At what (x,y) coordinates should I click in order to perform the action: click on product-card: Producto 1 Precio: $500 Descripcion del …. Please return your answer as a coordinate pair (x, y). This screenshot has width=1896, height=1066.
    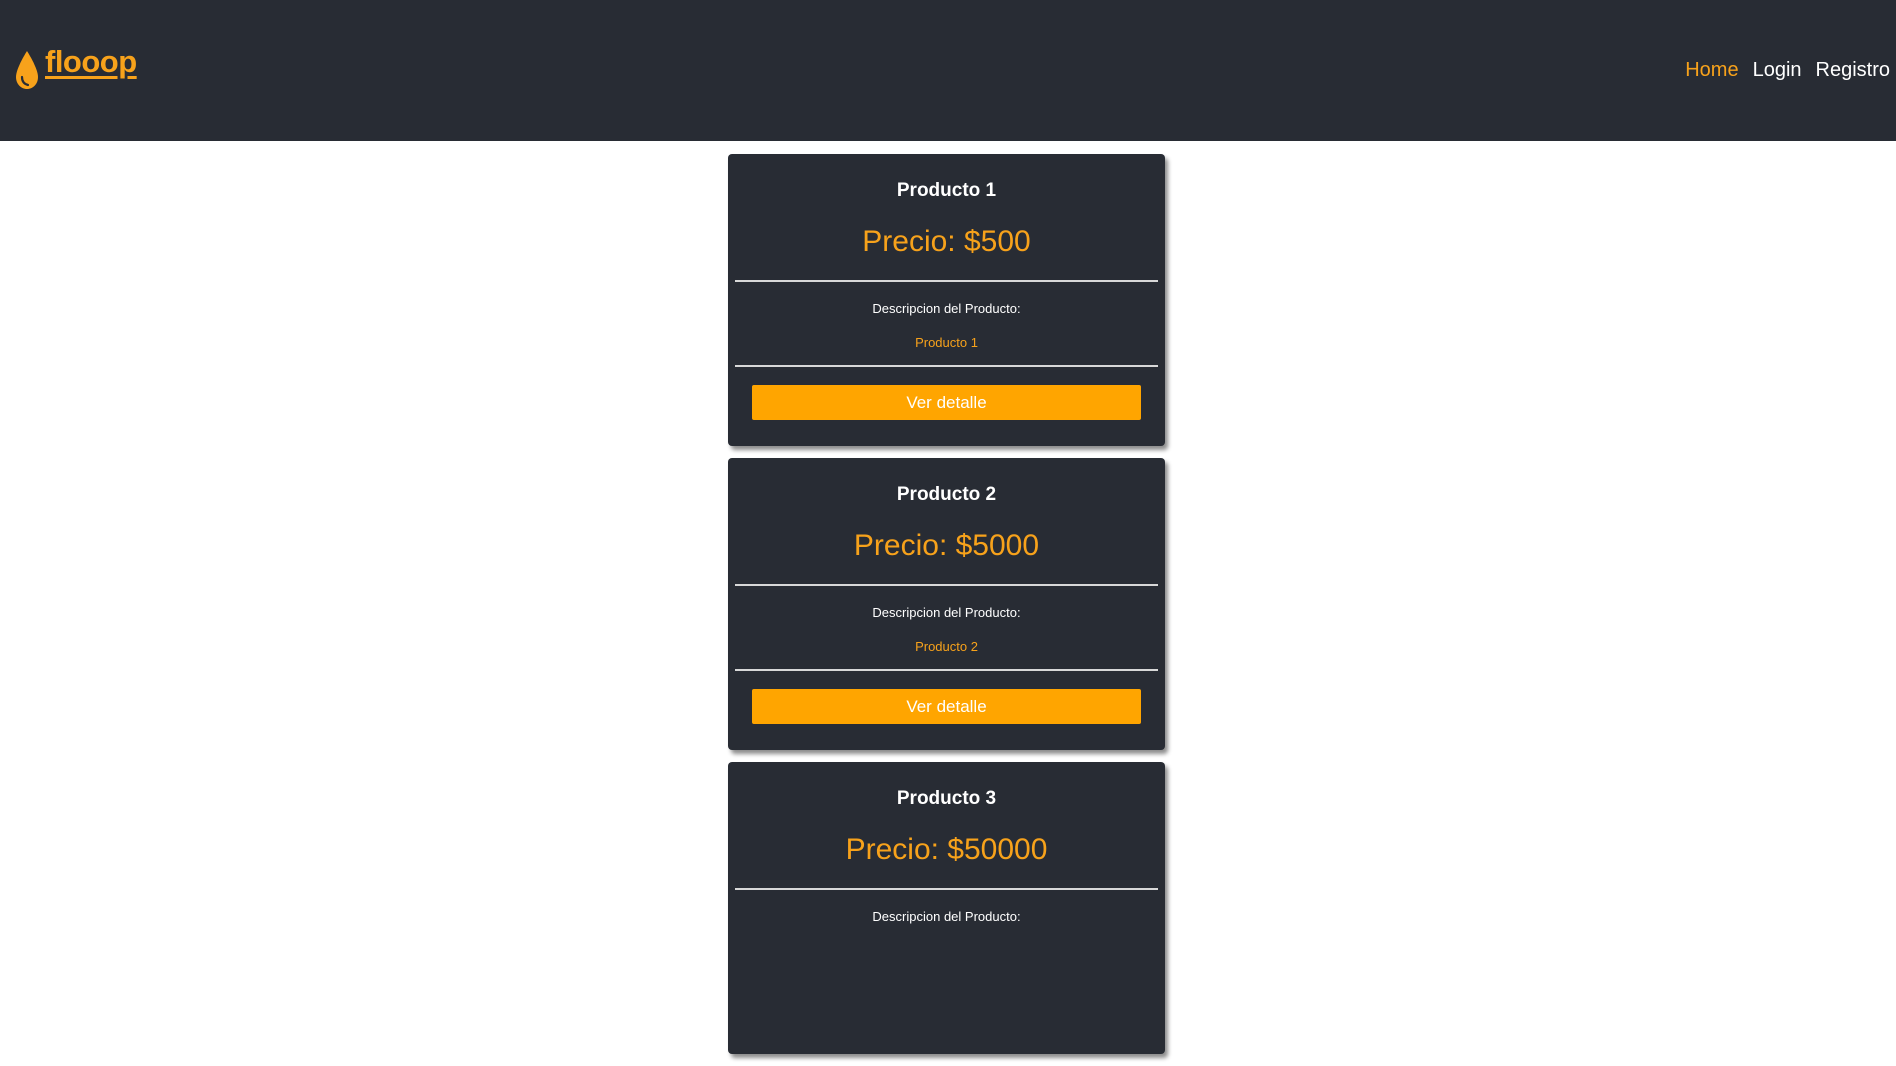
    Looking at the image, I should click on (946, 300).